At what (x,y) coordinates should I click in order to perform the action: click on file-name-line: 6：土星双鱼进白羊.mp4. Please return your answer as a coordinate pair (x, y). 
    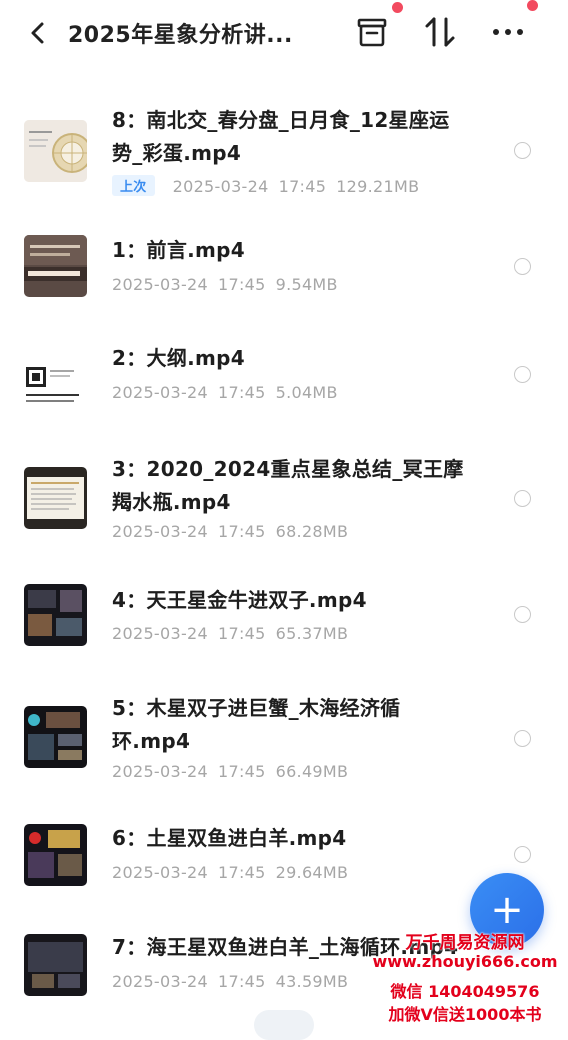
    Looking at the image, I should click on (229, 838).